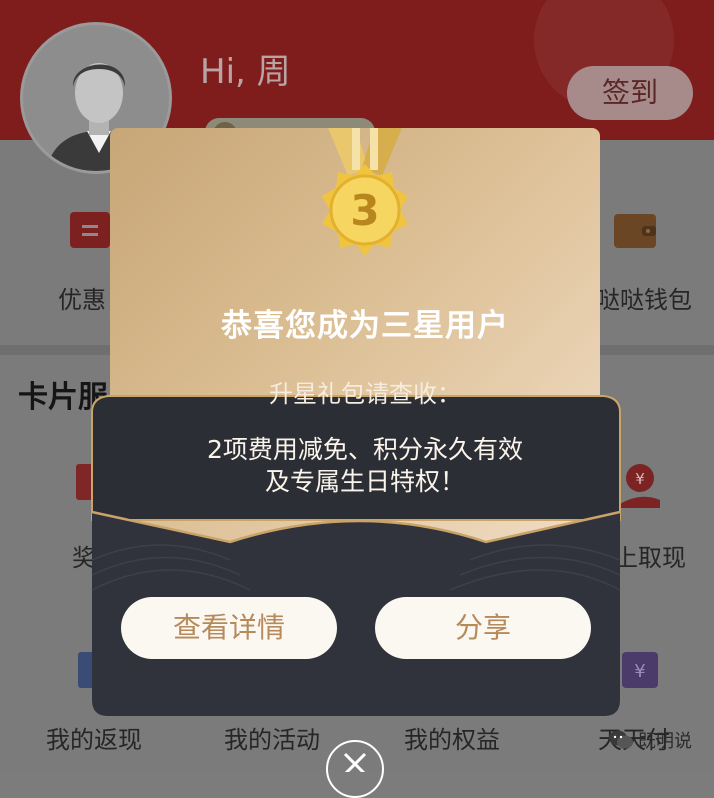 The height and width of the screenshot is (798, 714). Describe the element at coordinates (355, 764) in the screenshot. I see `close-icon` at that location.